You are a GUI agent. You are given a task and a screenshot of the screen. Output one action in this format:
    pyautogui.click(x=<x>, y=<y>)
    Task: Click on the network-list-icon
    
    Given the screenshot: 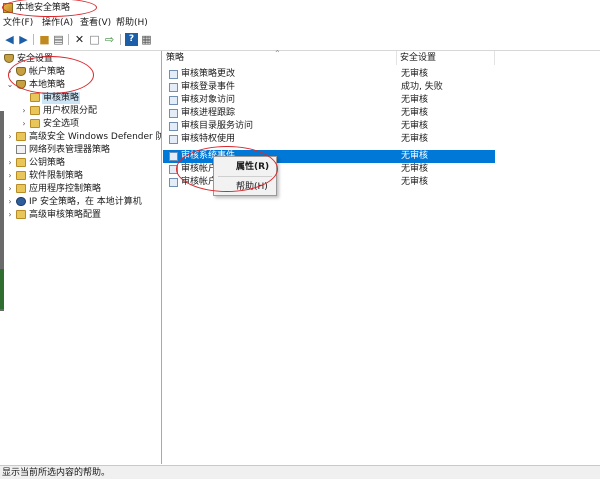 What is the action you would take?
    pyautogui.click(x=21, y=149)
    